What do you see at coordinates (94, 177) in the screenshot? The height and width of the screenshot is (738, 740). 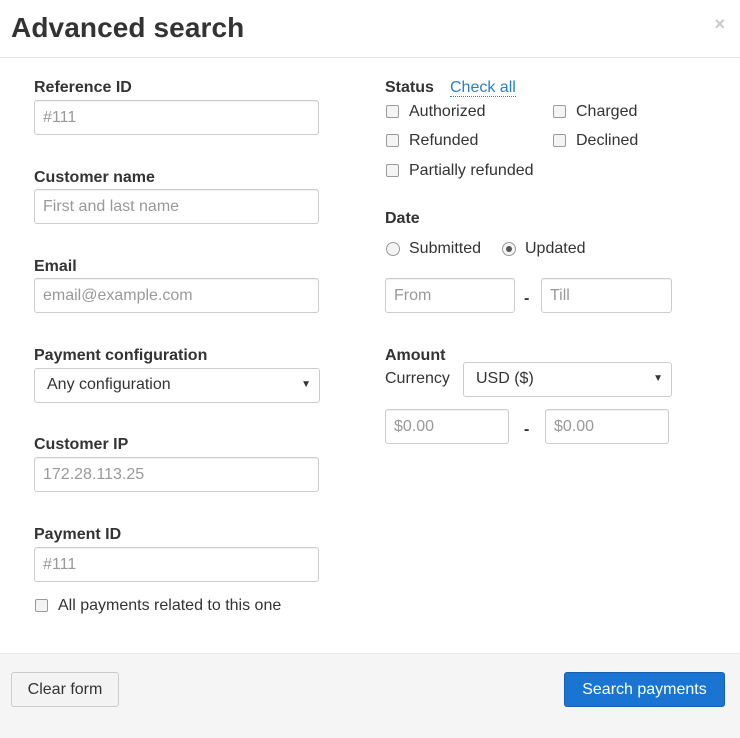 I see `customer-name-label: Customer name` at bounding box center [94, 177].